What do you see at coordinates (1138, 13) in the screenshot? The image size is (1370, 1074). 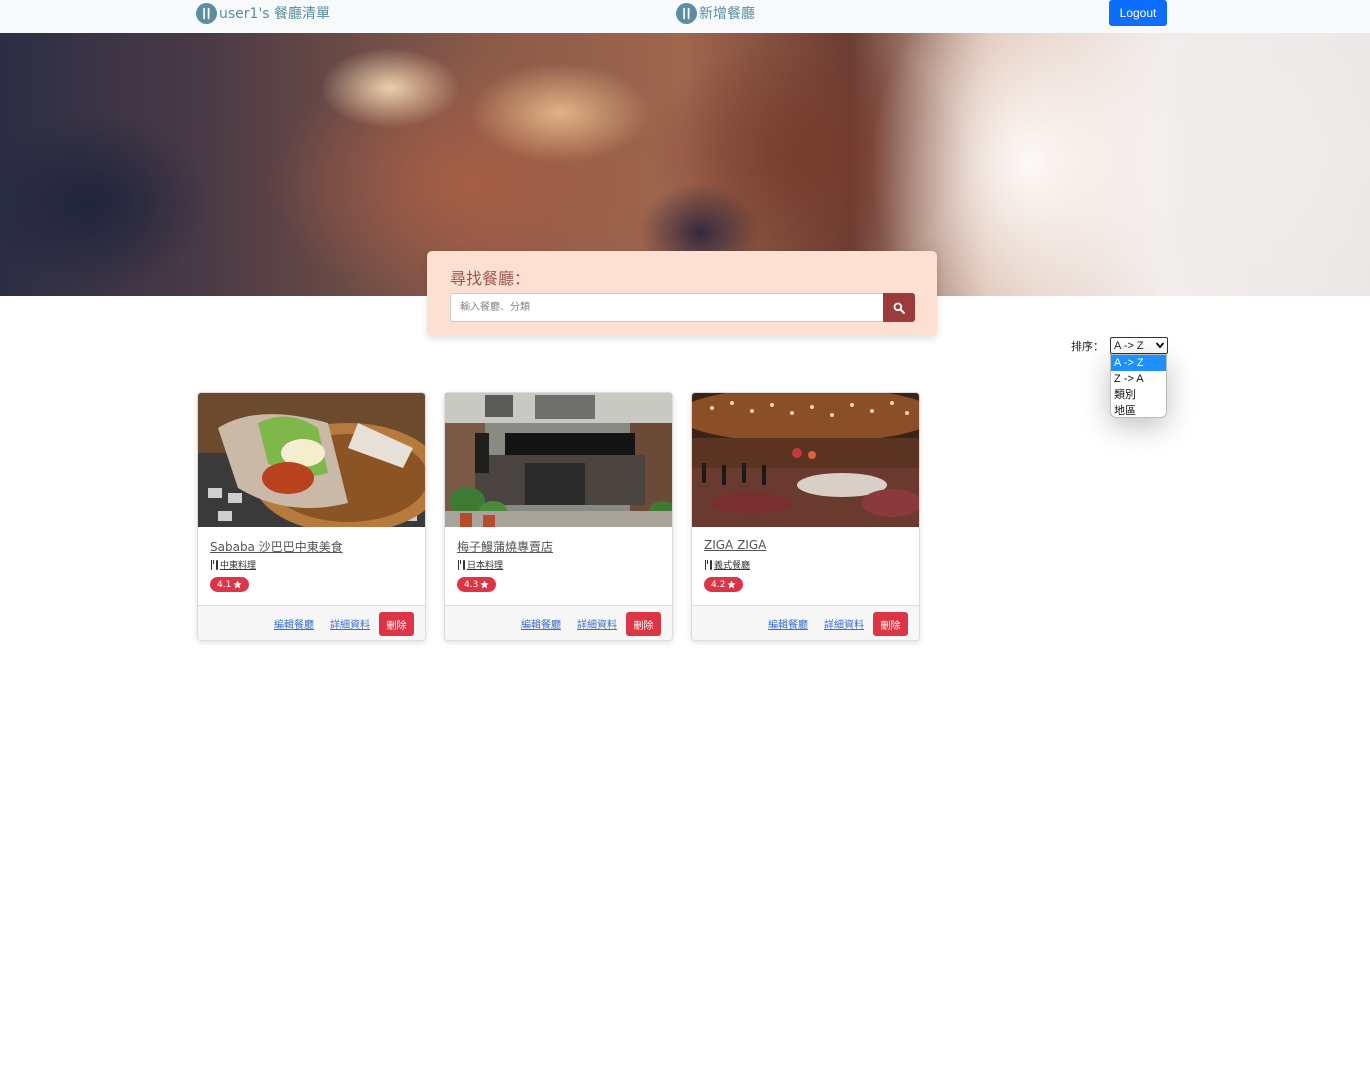 I see `logout-button: Logout` at bounding box center [1138, 13].